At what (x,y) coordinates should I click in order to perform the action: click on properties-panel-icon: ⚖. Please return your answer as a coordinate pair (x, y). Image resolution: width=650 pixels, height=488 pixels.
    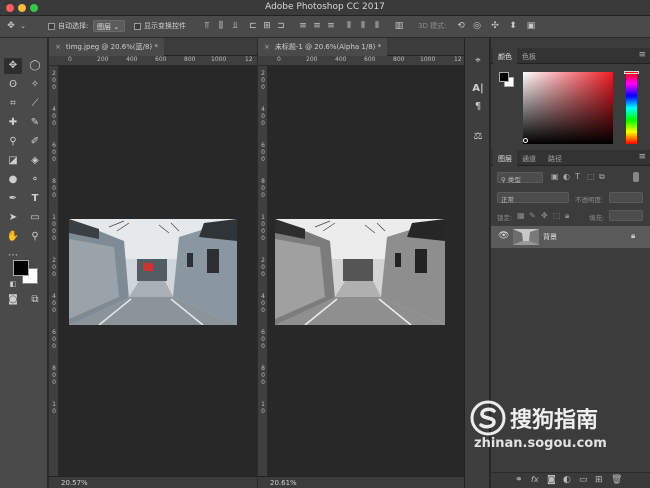
    Looking at the image, I should click on (478, 137).